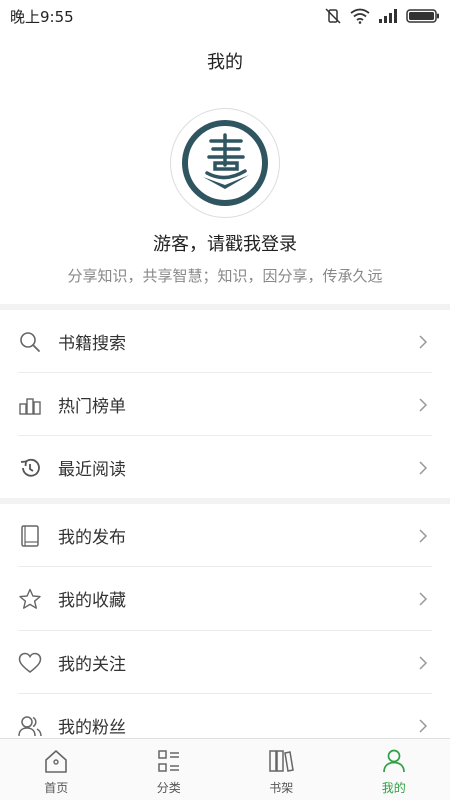  I want to click on heart-icon, so click(30, 663).